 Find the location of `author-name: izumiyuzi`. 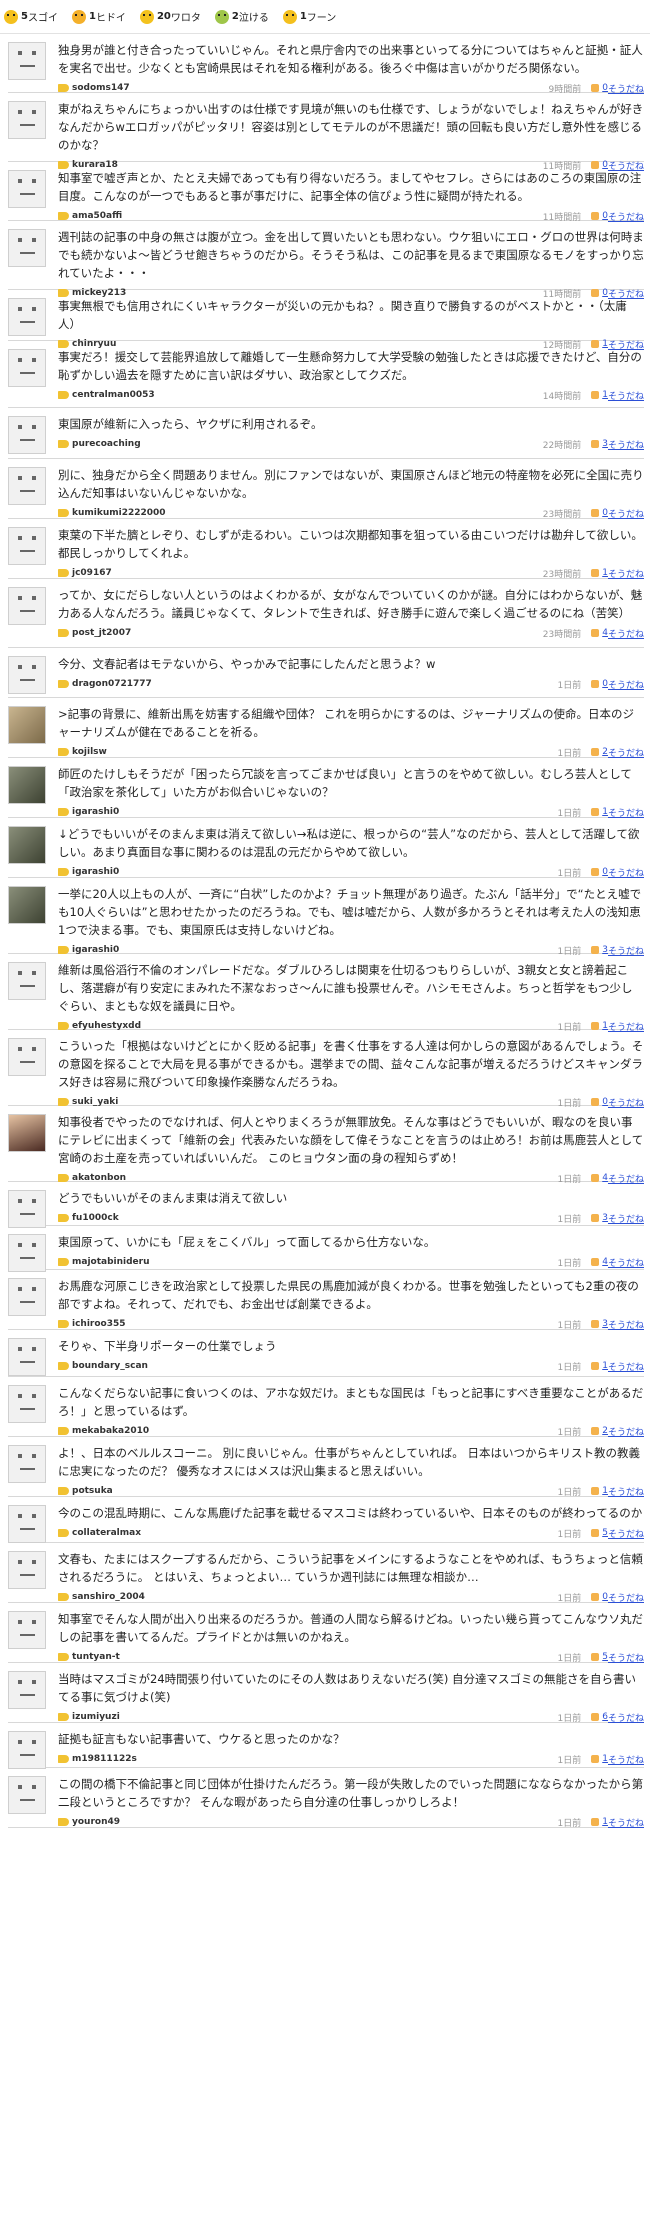

author-name: izumiyuzi is located at coordinates (96, 1717).